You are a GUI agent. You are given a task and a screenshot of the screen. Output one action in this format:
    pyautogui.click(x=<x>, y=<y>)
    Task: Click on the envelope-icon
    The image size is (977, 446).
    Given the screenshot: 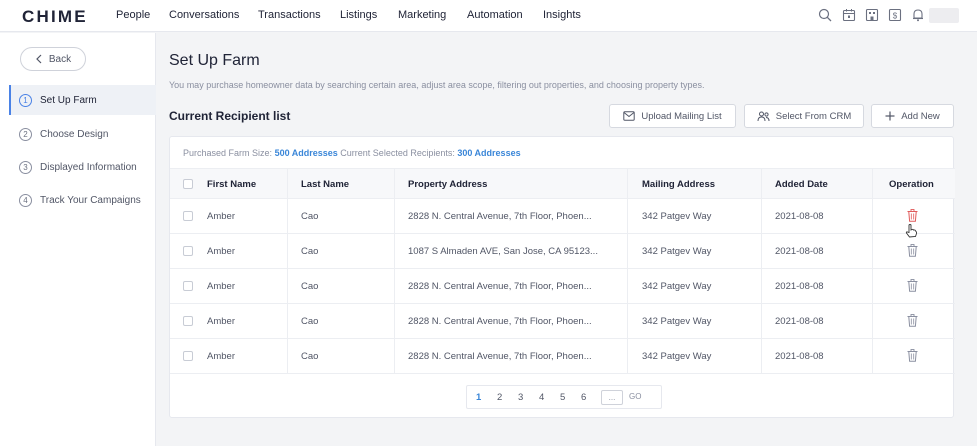 What is the action you would take?
    pyautogui.click(x=629, y=116)
    